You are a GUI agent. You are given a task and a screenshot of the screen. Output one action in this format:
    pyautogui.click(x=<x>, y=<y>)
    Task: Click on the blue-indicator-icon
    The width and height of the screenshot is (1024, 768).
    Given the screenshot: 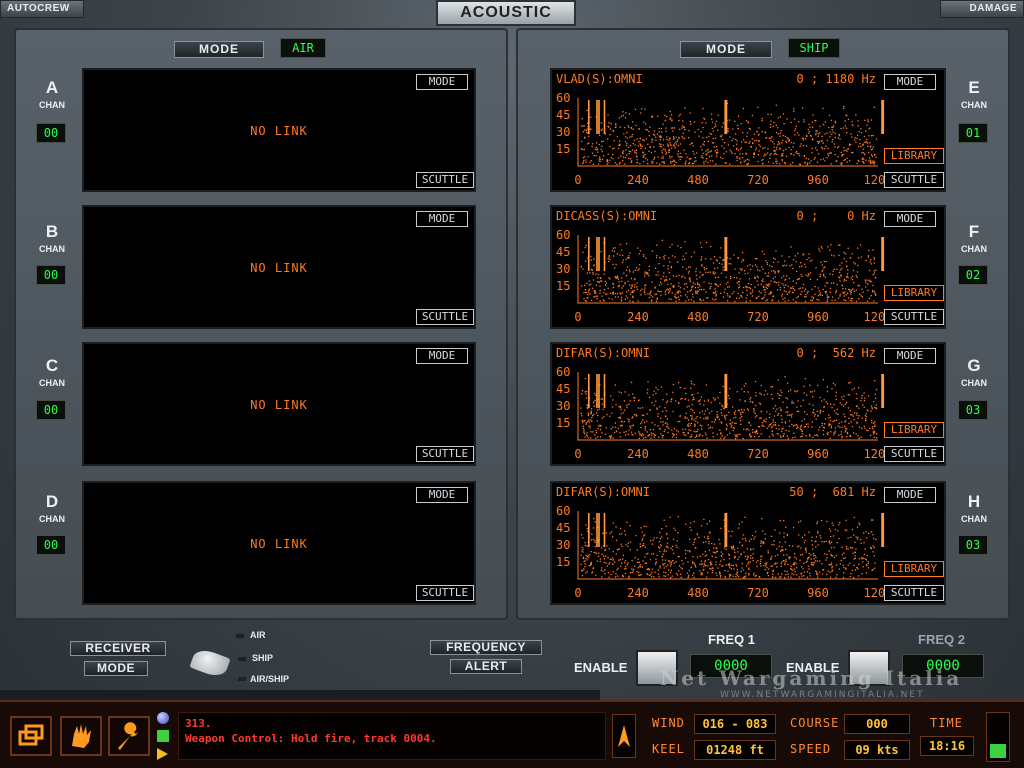 What is the action you would take?
    pyautogui.click(x=163, y=718)
    